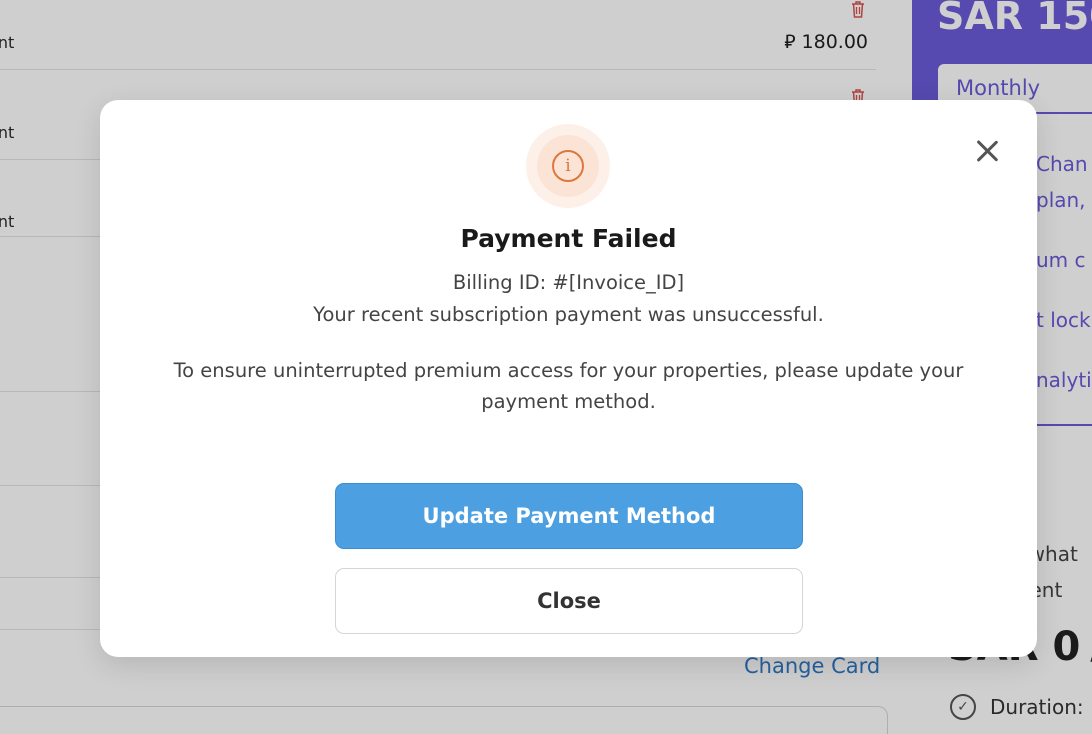 The image size is (1092, 734). What do you see at coordinates (569, 601) in the screenshot?
I see `close-button: Close` at bounding box center [569, 601].